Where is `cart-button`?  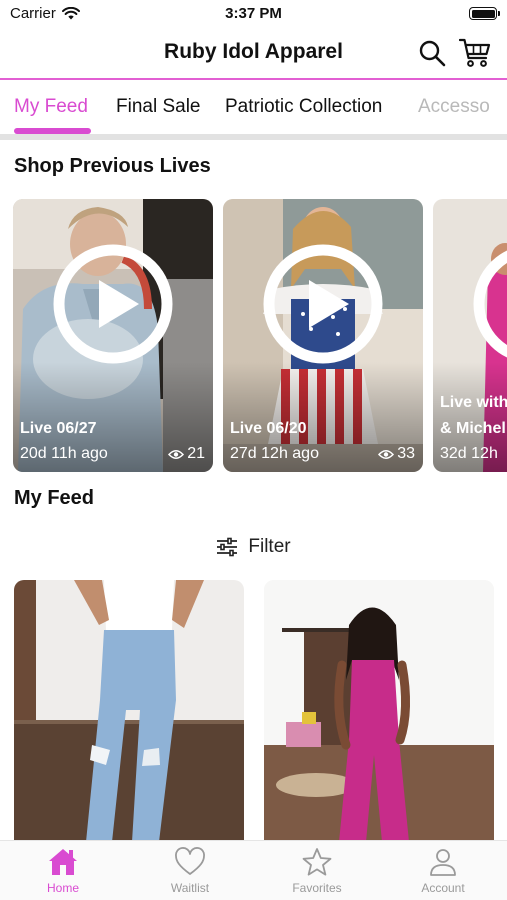
cart-button is located at coordinates (474, 53).